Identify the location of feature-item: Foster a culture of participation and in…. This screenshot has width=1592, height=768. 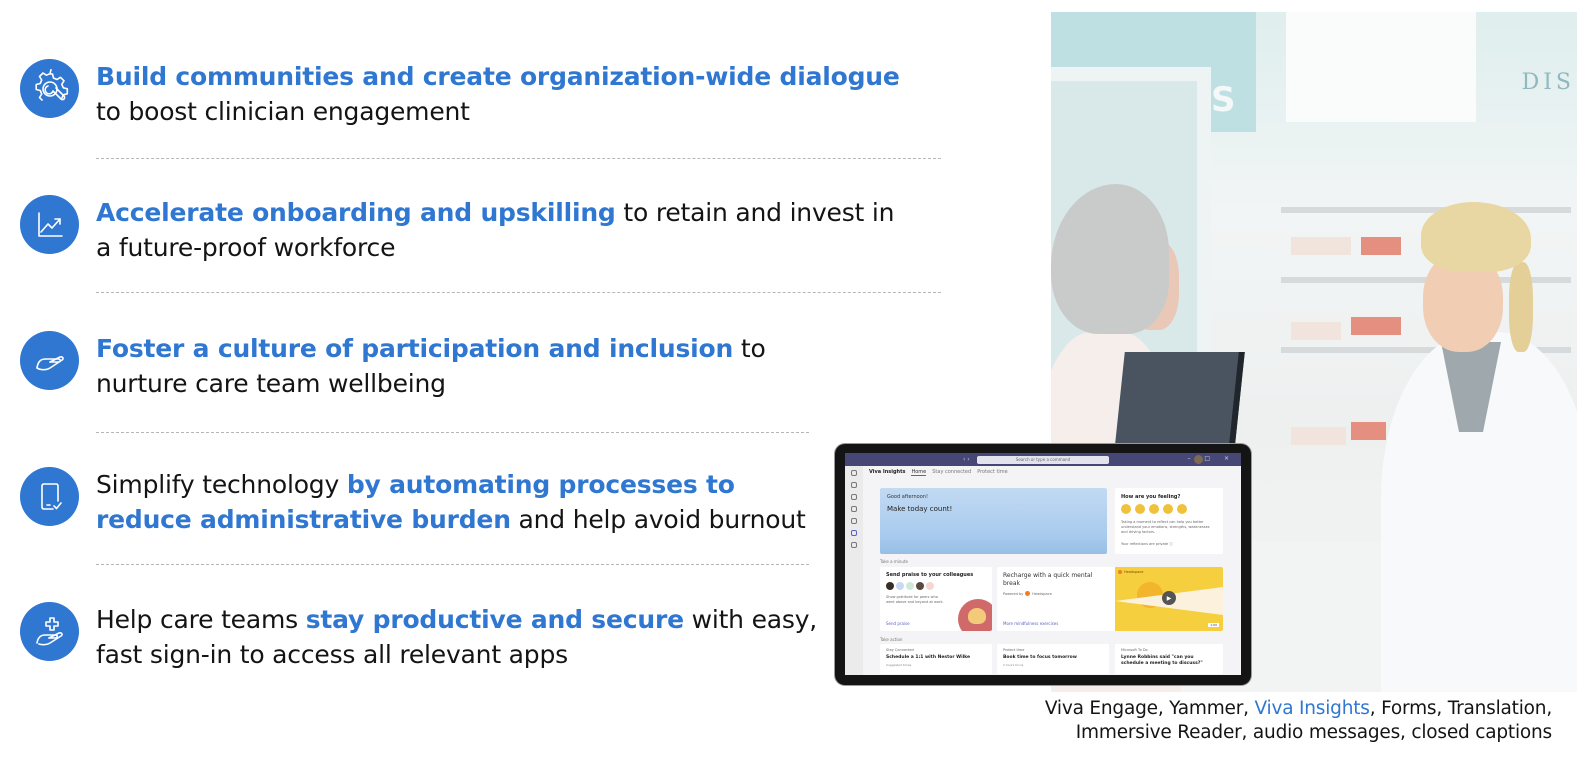
(393, 366).